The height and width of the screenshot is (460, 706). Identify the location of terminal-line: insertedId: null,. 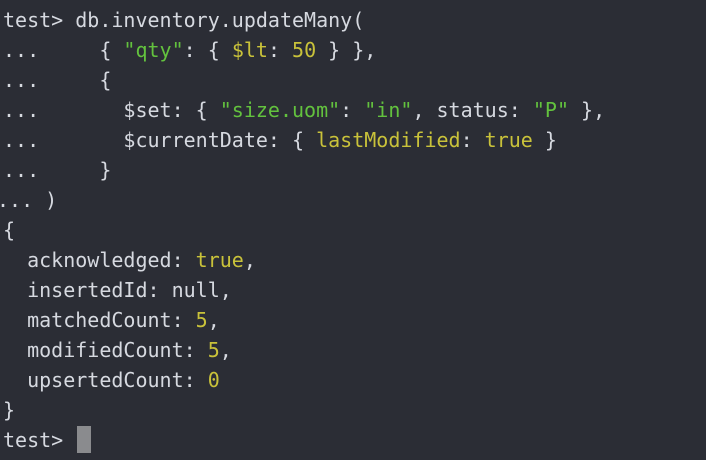
(353, 290).